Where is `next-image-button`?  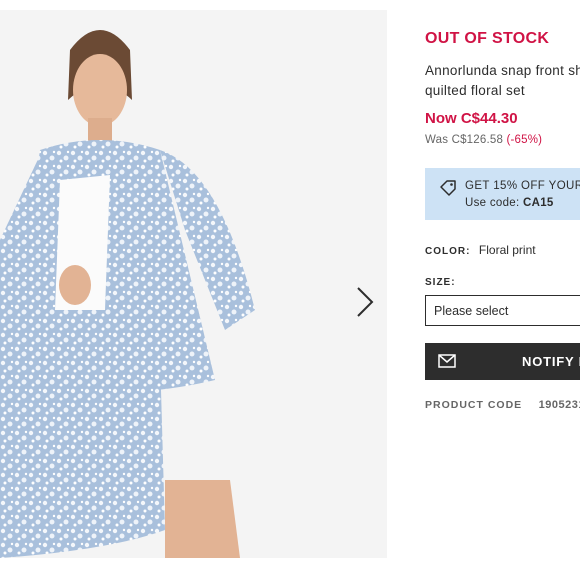
next-image-button is located at coordinates (364, 302).